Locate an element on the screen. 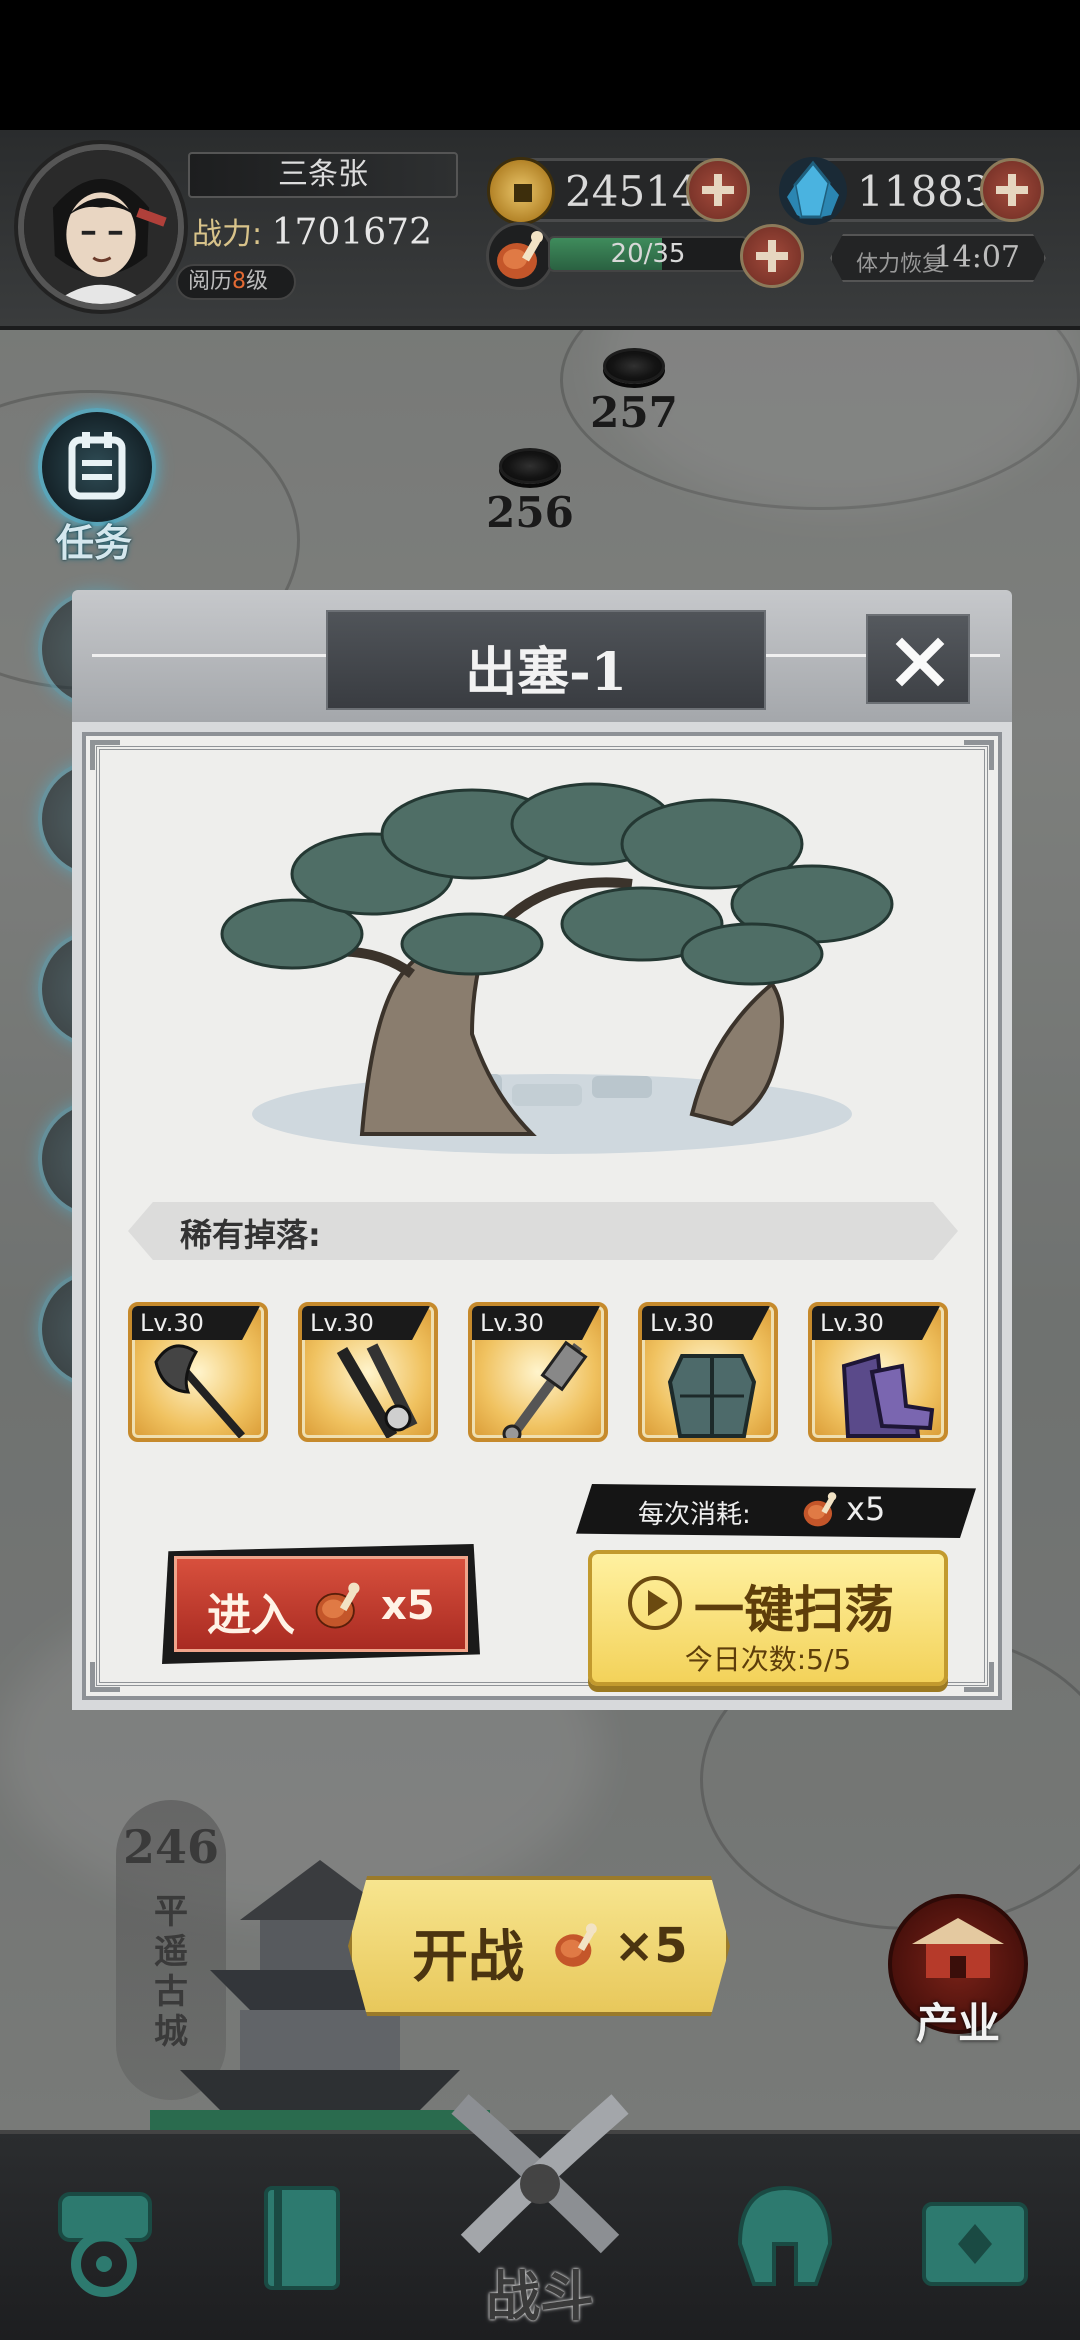 The width and height of the screenshot is (1080, 2340). drop-item-armor: Lv.30 is located at coordinates (708, 1372).